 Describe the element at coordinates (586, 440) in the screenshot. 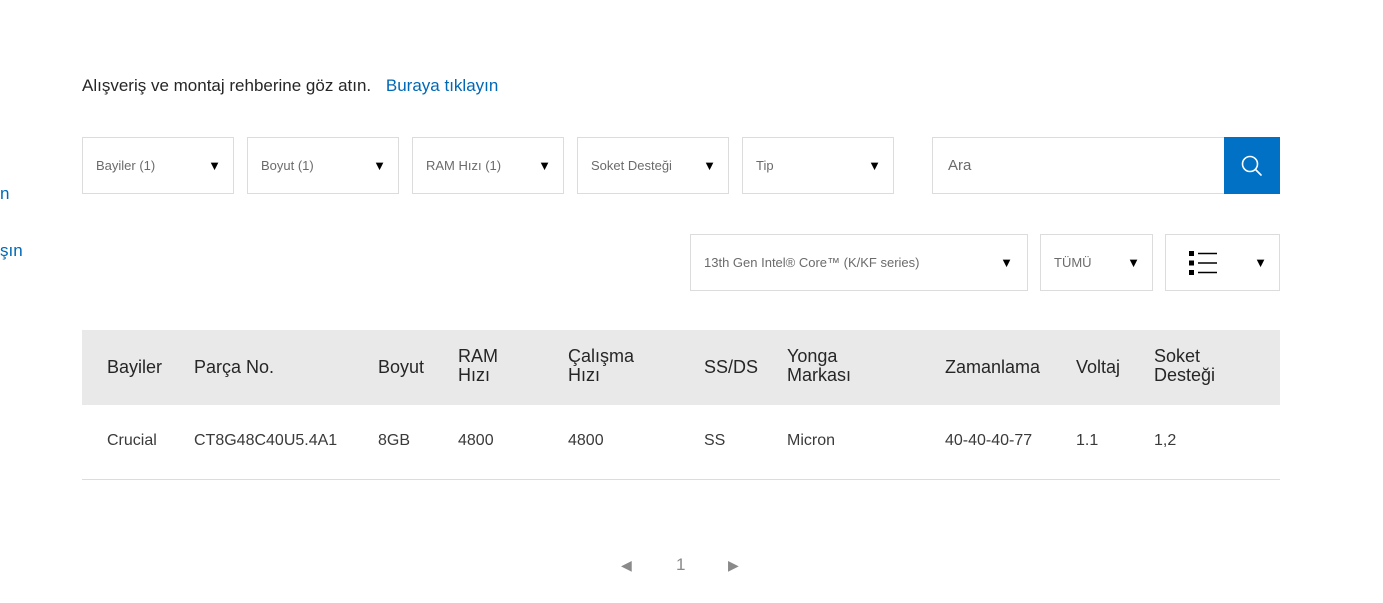

I see `cell-operating-speed: 4800` at that location.